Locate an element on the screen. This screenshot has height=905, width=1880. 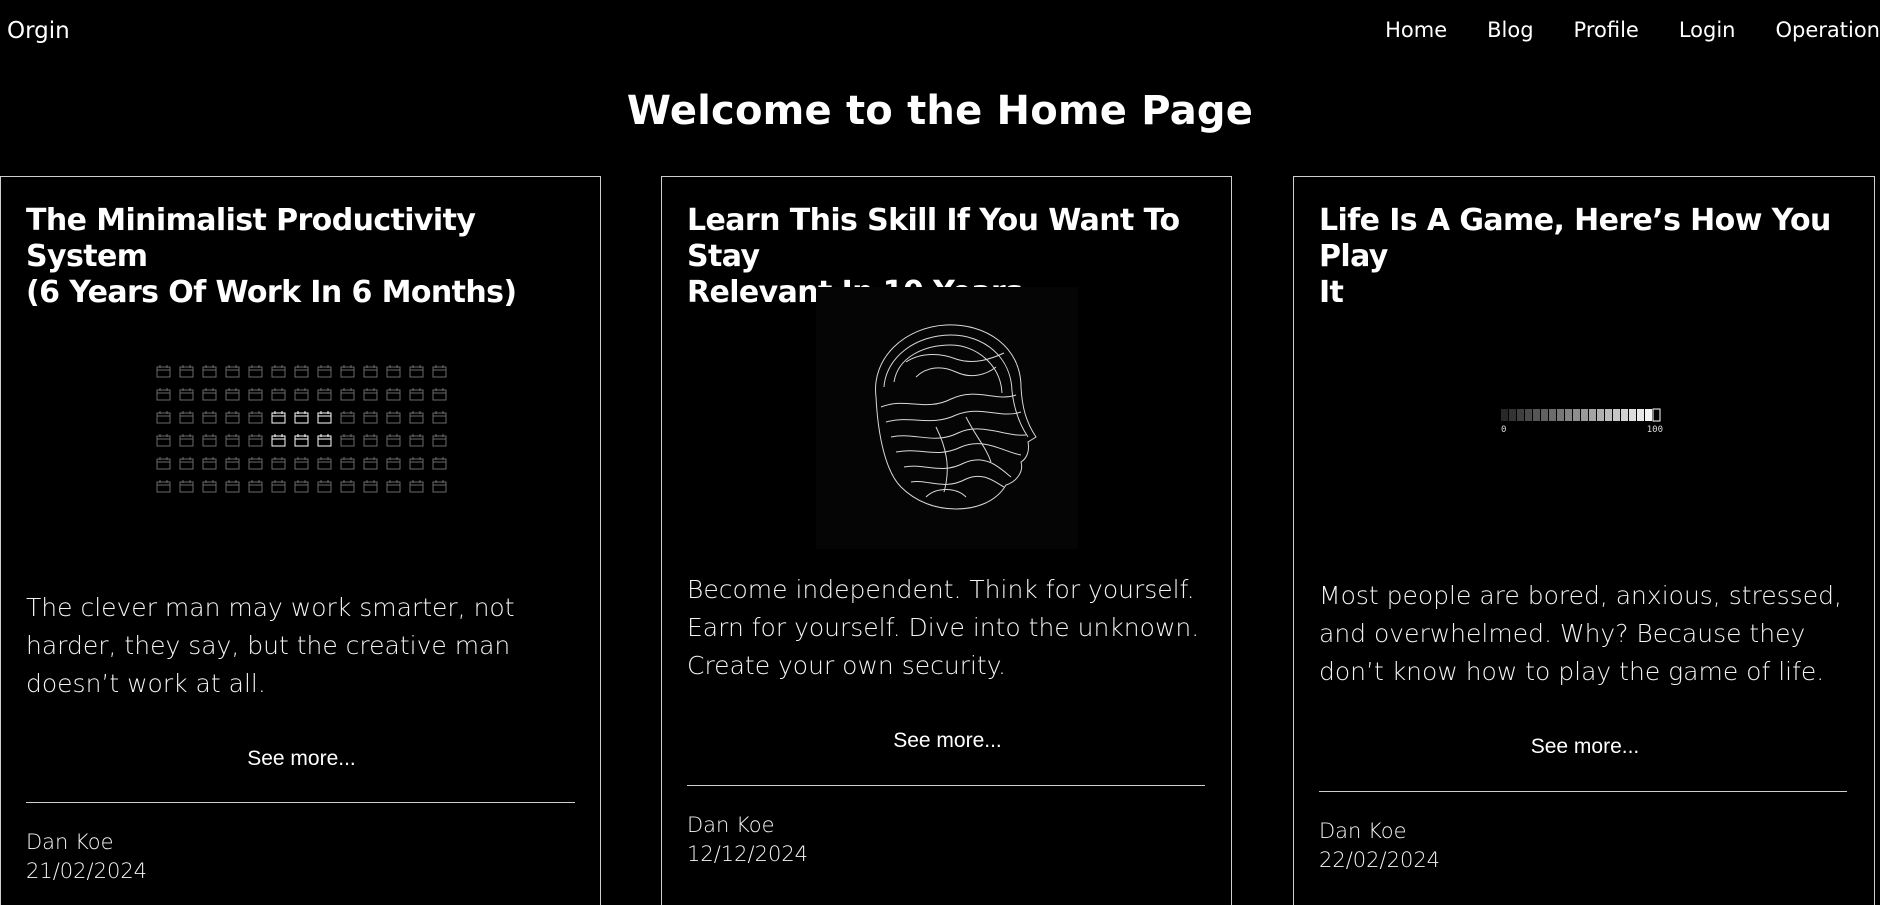
nav-link-home: Home is located at coordinates (1416, 30).